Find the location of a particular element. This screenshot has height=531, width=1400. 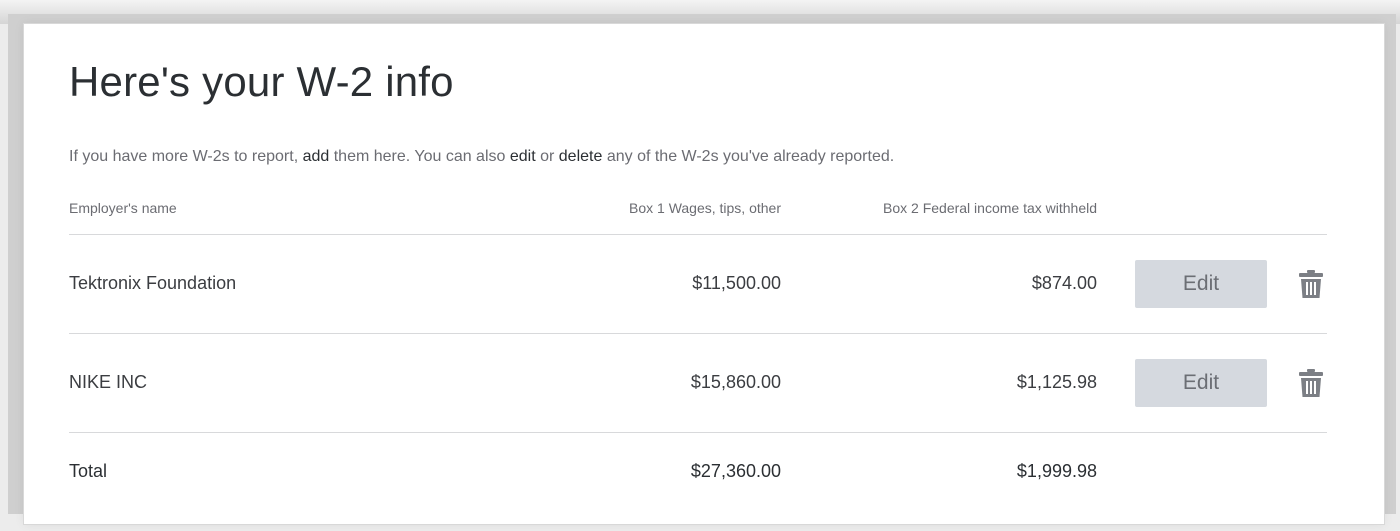

total-label: Total is located at coordinates (88, 471).